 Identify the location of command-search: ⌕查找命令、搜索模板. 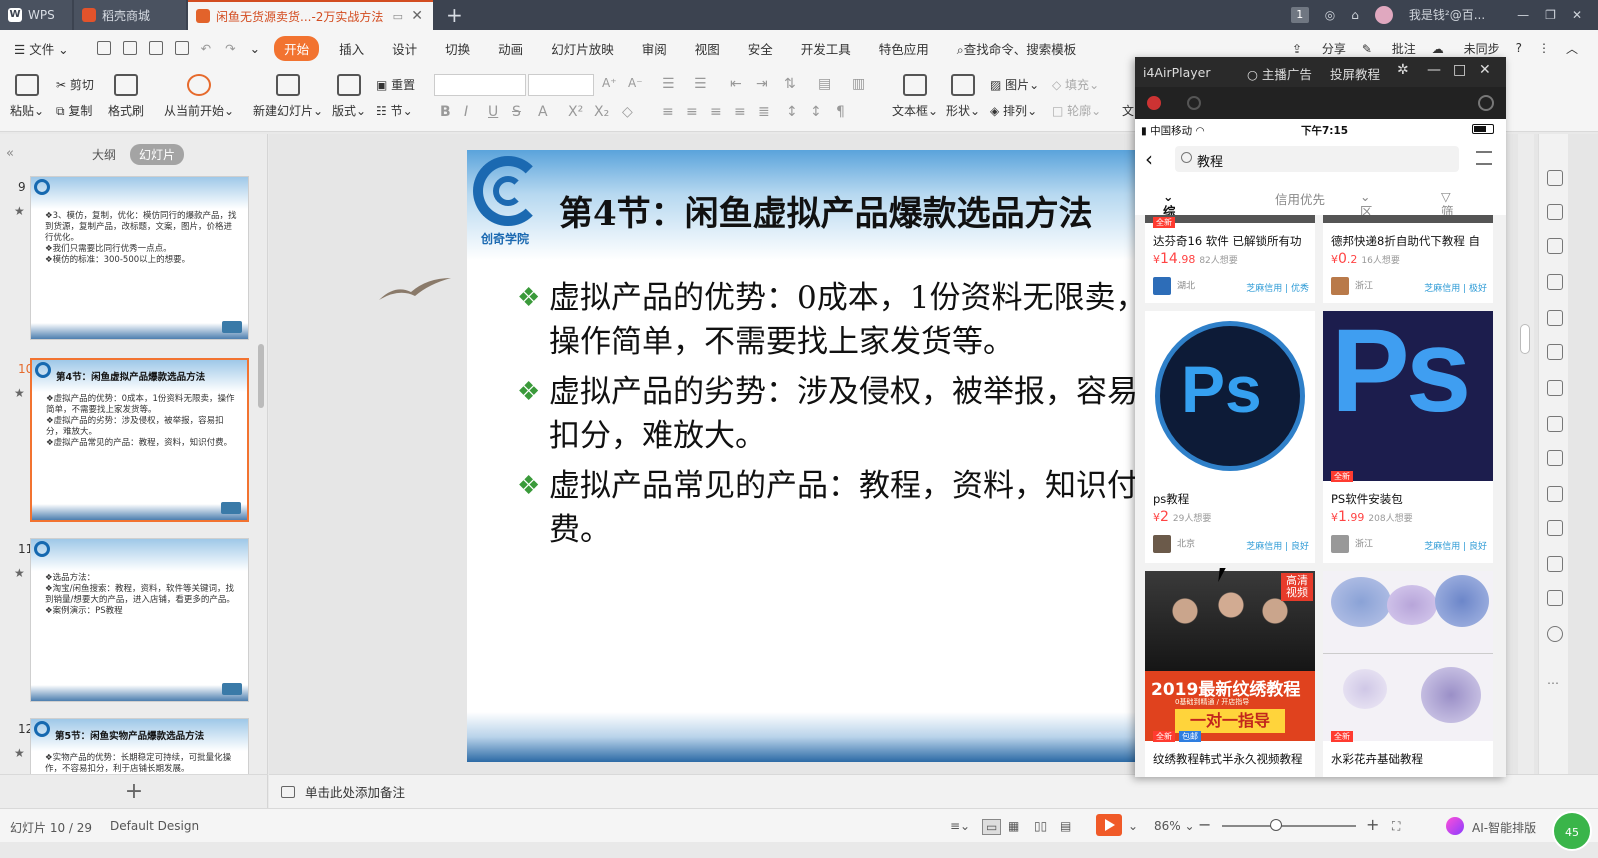
(1017, 48).